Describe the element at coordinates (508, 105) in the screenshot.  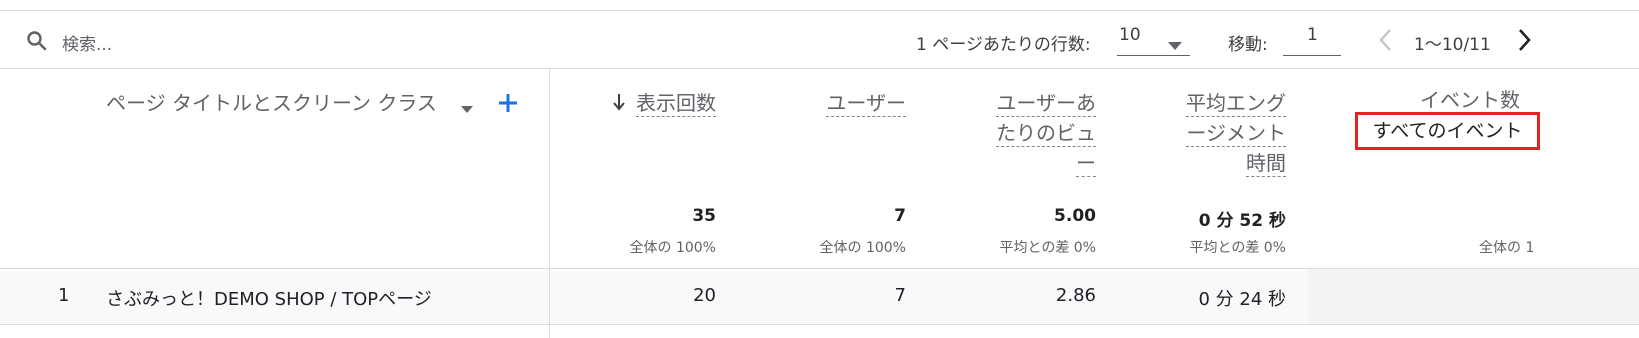
I see `add-dimension-icon` at that location.